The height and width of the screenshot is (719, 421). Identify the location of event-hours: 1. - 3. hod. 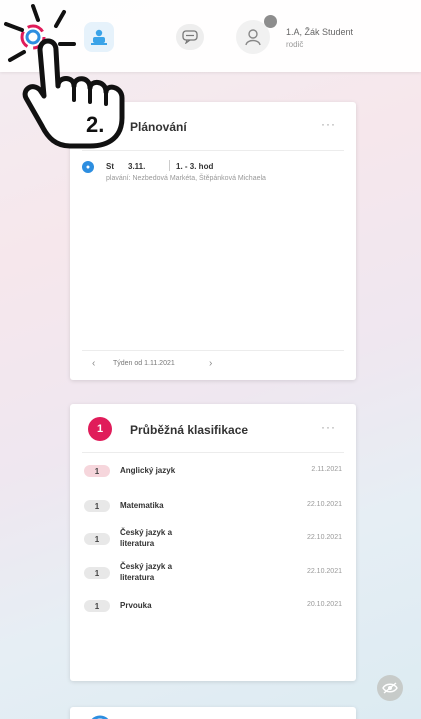
(195, 166).